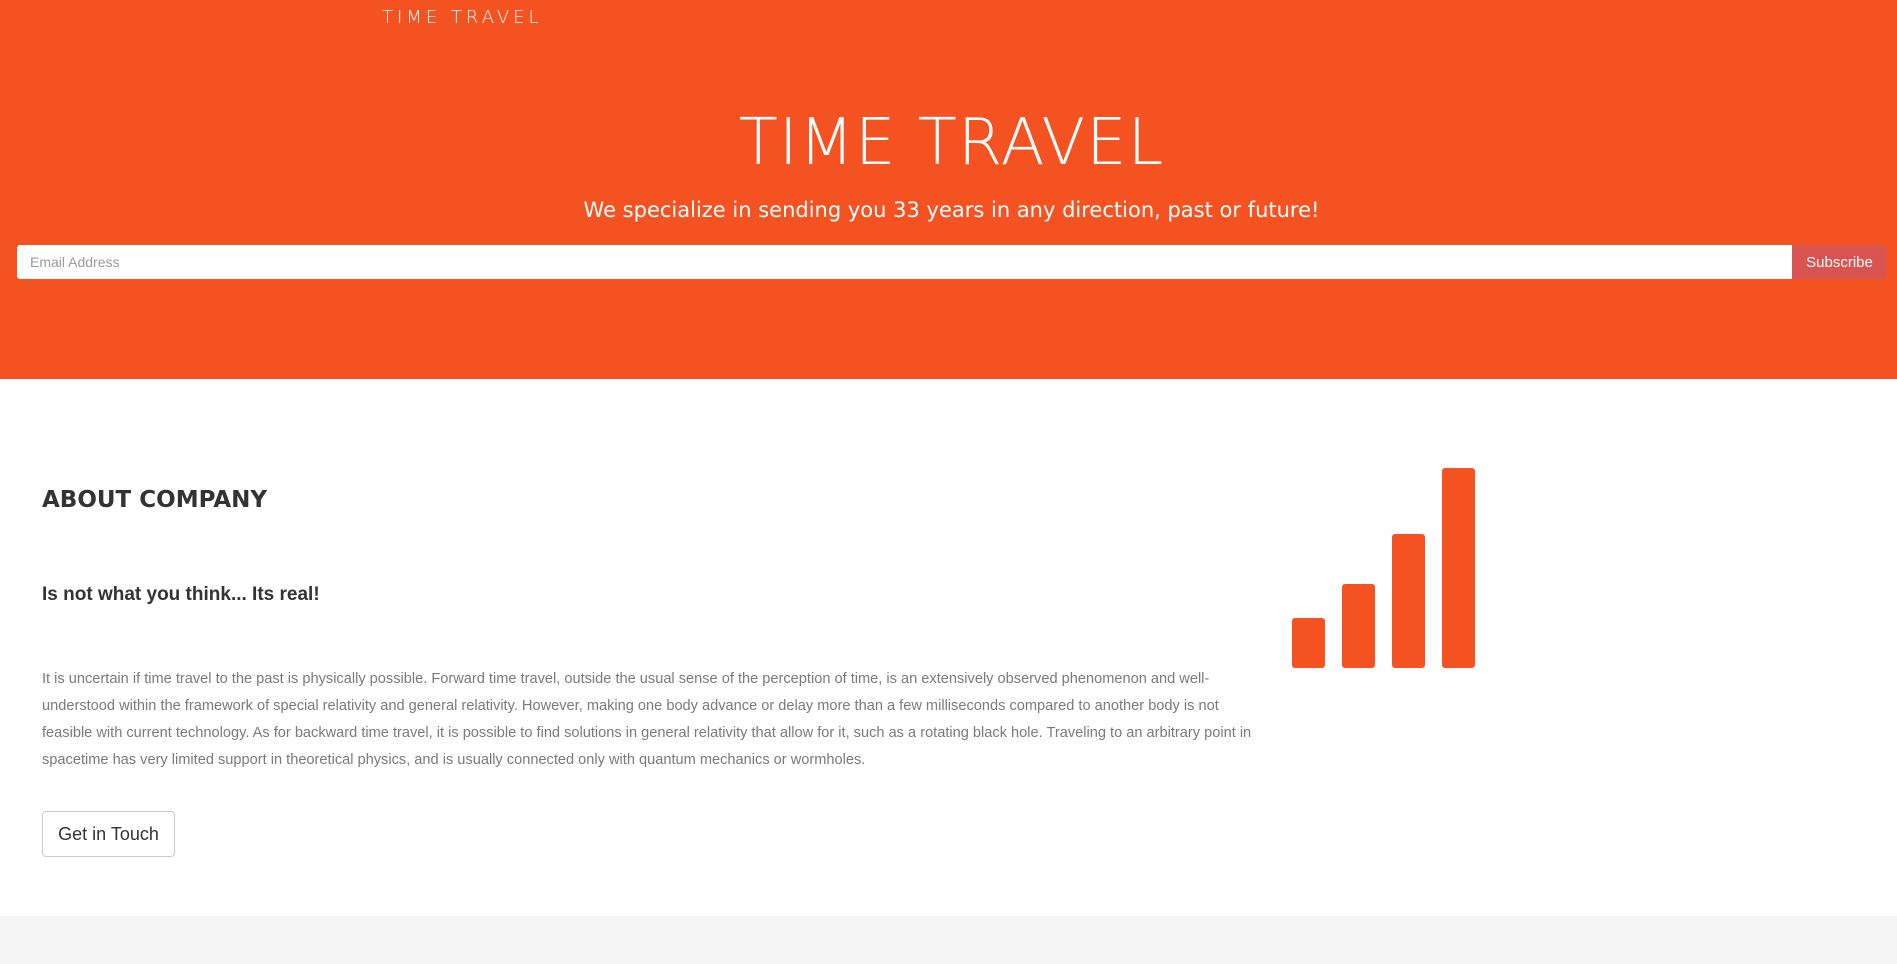 The width and height of the screenshot is (1897, 964). What do you see at coordinates (462, 17) in the screenshot?
I see `navbar-brand: TIME TRAVEL` at bounding box center [462, 17].